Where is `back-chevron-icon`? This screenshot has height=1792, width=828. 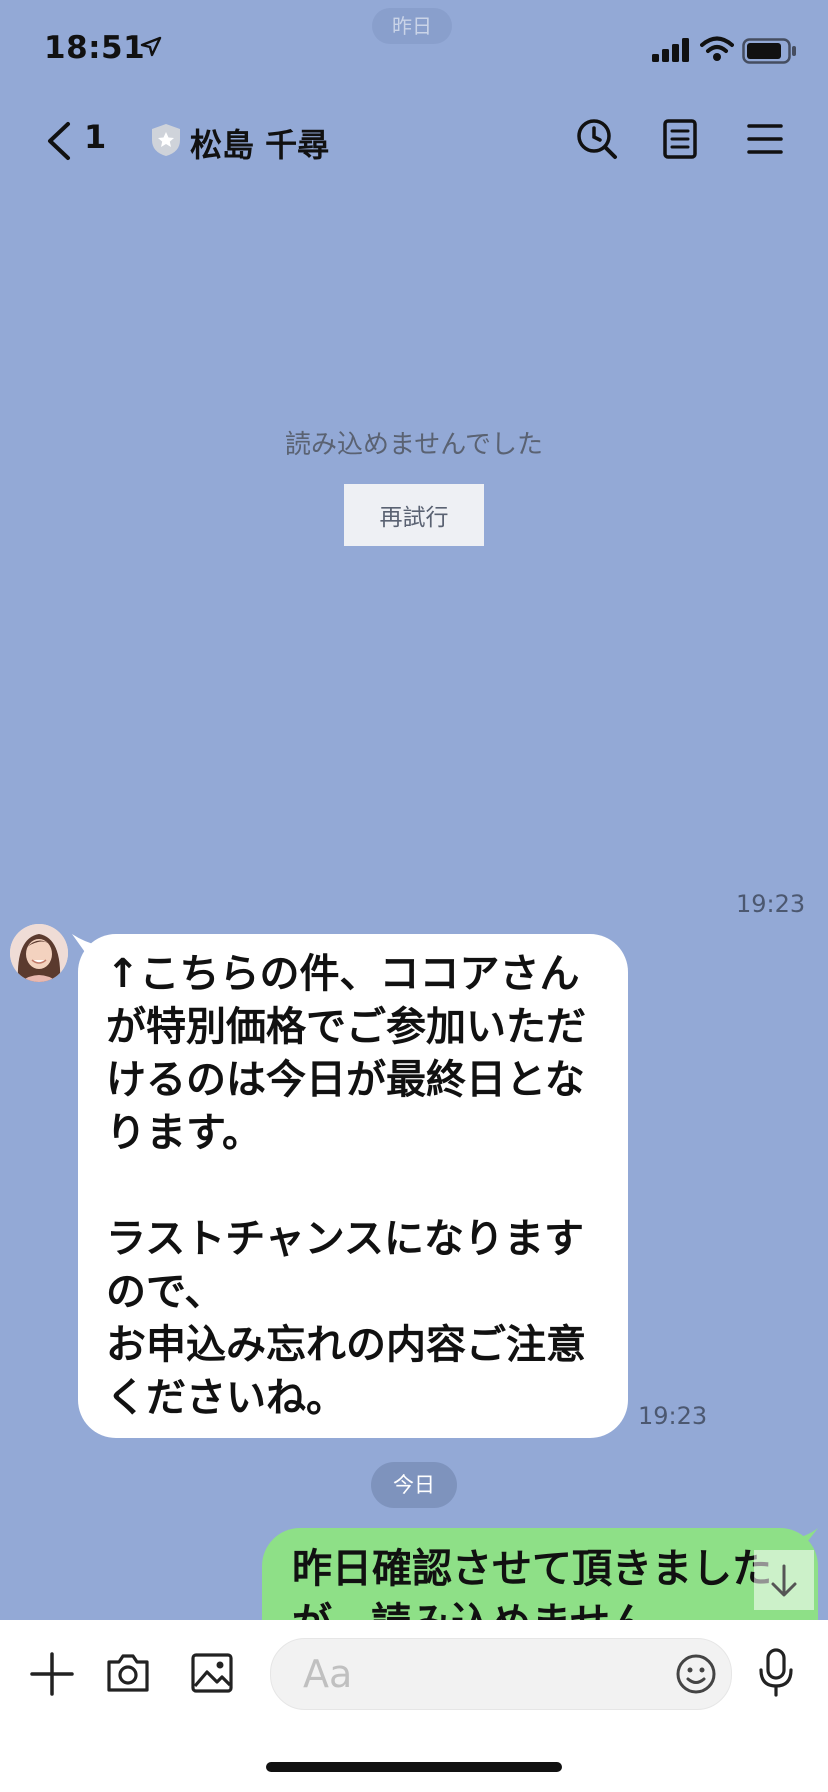 back-chevron-icon is located at coordinates (59, 141).